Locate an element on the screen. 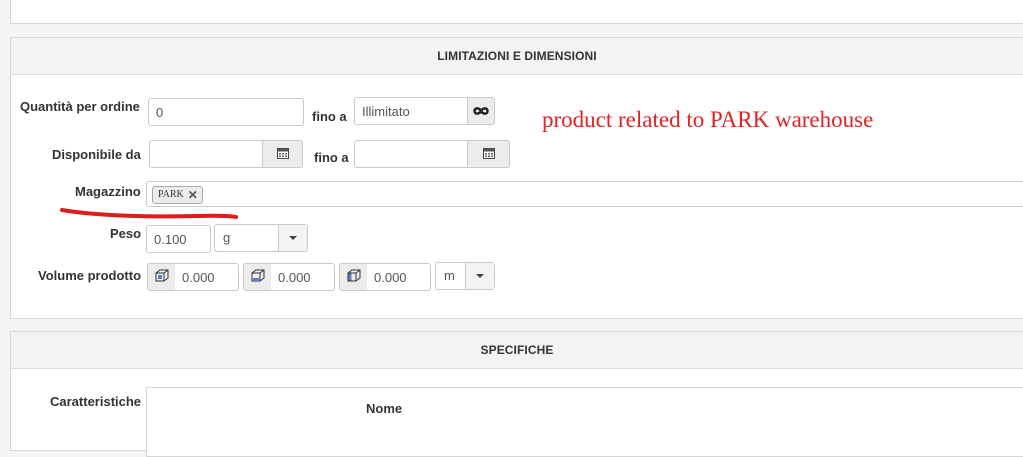 Image resolution: width=1023 pixels, height=457 pixels. weight-input is located at coordinates (178, 239).